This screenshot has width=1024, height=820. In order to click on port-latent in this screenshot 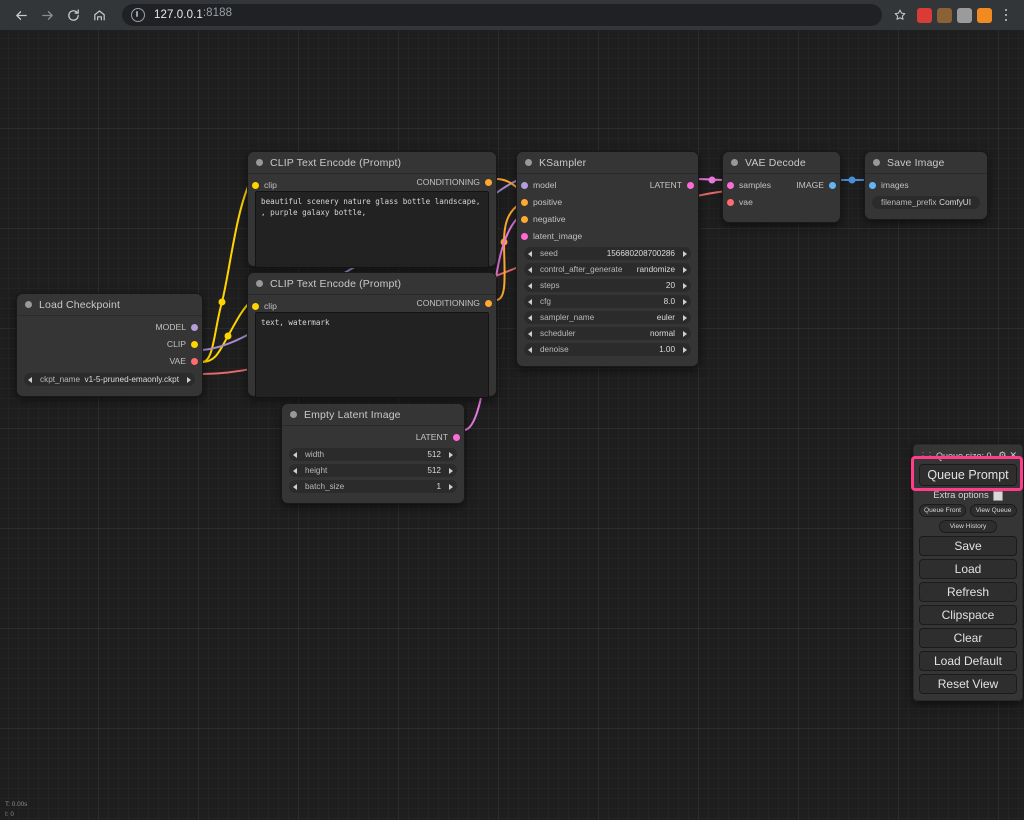, I will do `click(456, 437)`.